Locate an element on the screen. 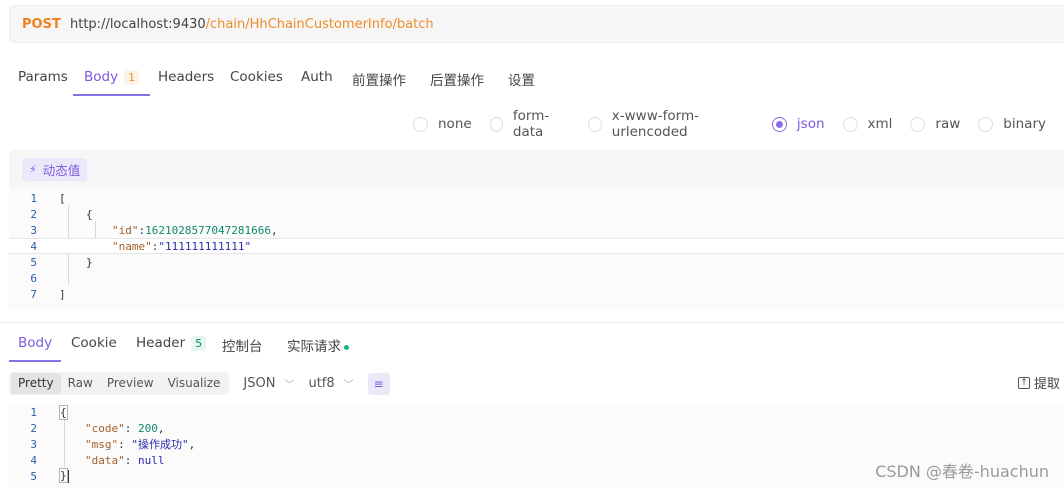  tab-cookies: Cookies is located at coordinates (256, 77).